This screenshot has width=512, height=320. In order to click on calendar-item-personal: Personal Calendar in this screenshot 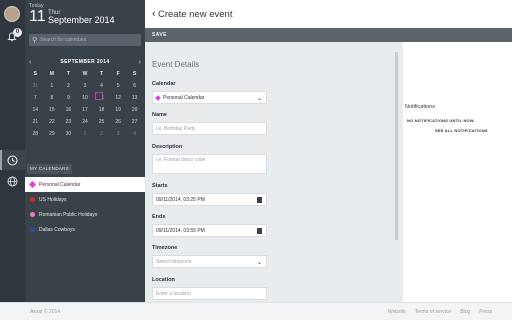, I will do `click(85, 184)`.